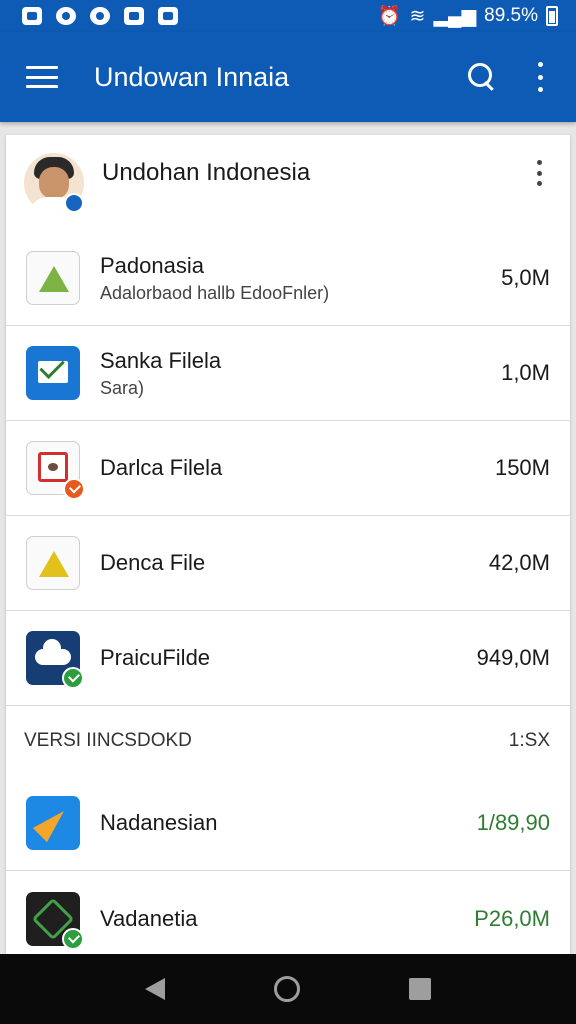 The height and width of the screenshot is (1024, 576). I want to click on section-header: VERSI IINCSDOKD 1:SX, so click(288, 741).